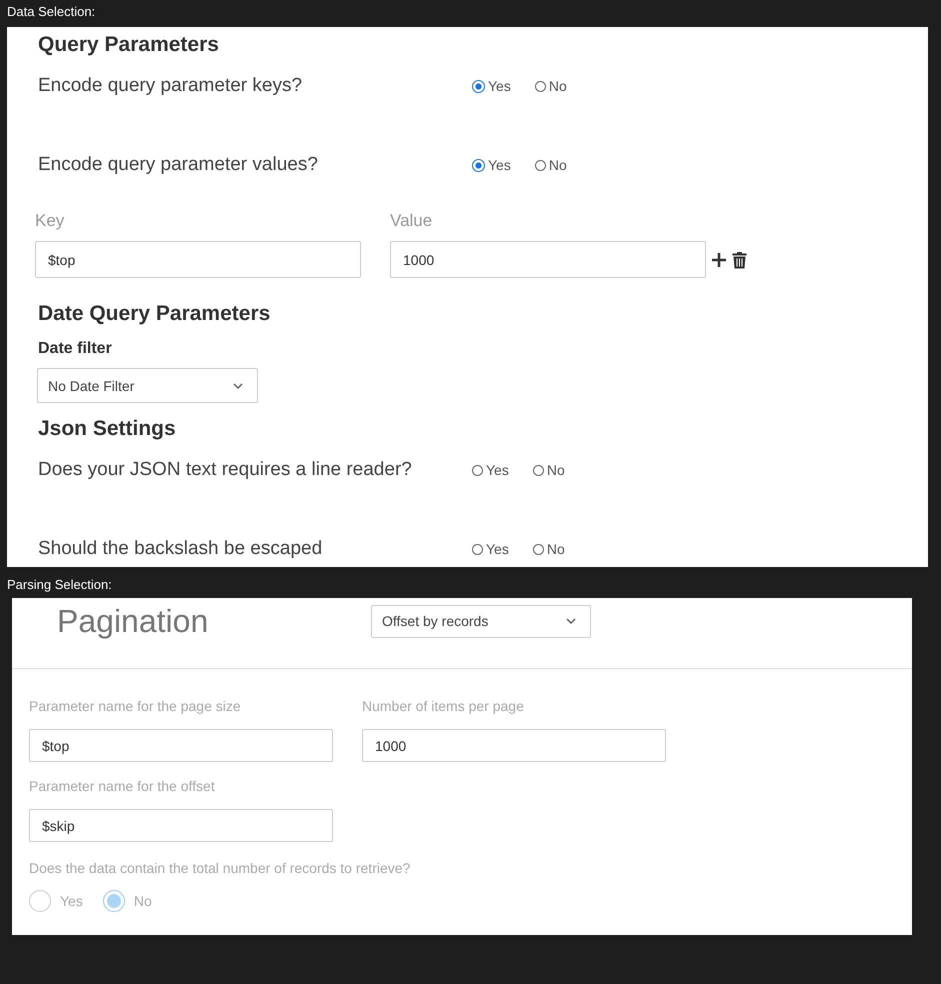 This screenshot has height=984, width=941. Describe the element at coordinates (481, 621) in the screenshot. I see `pagination-mode-dropdown: Offset by records` at that location.